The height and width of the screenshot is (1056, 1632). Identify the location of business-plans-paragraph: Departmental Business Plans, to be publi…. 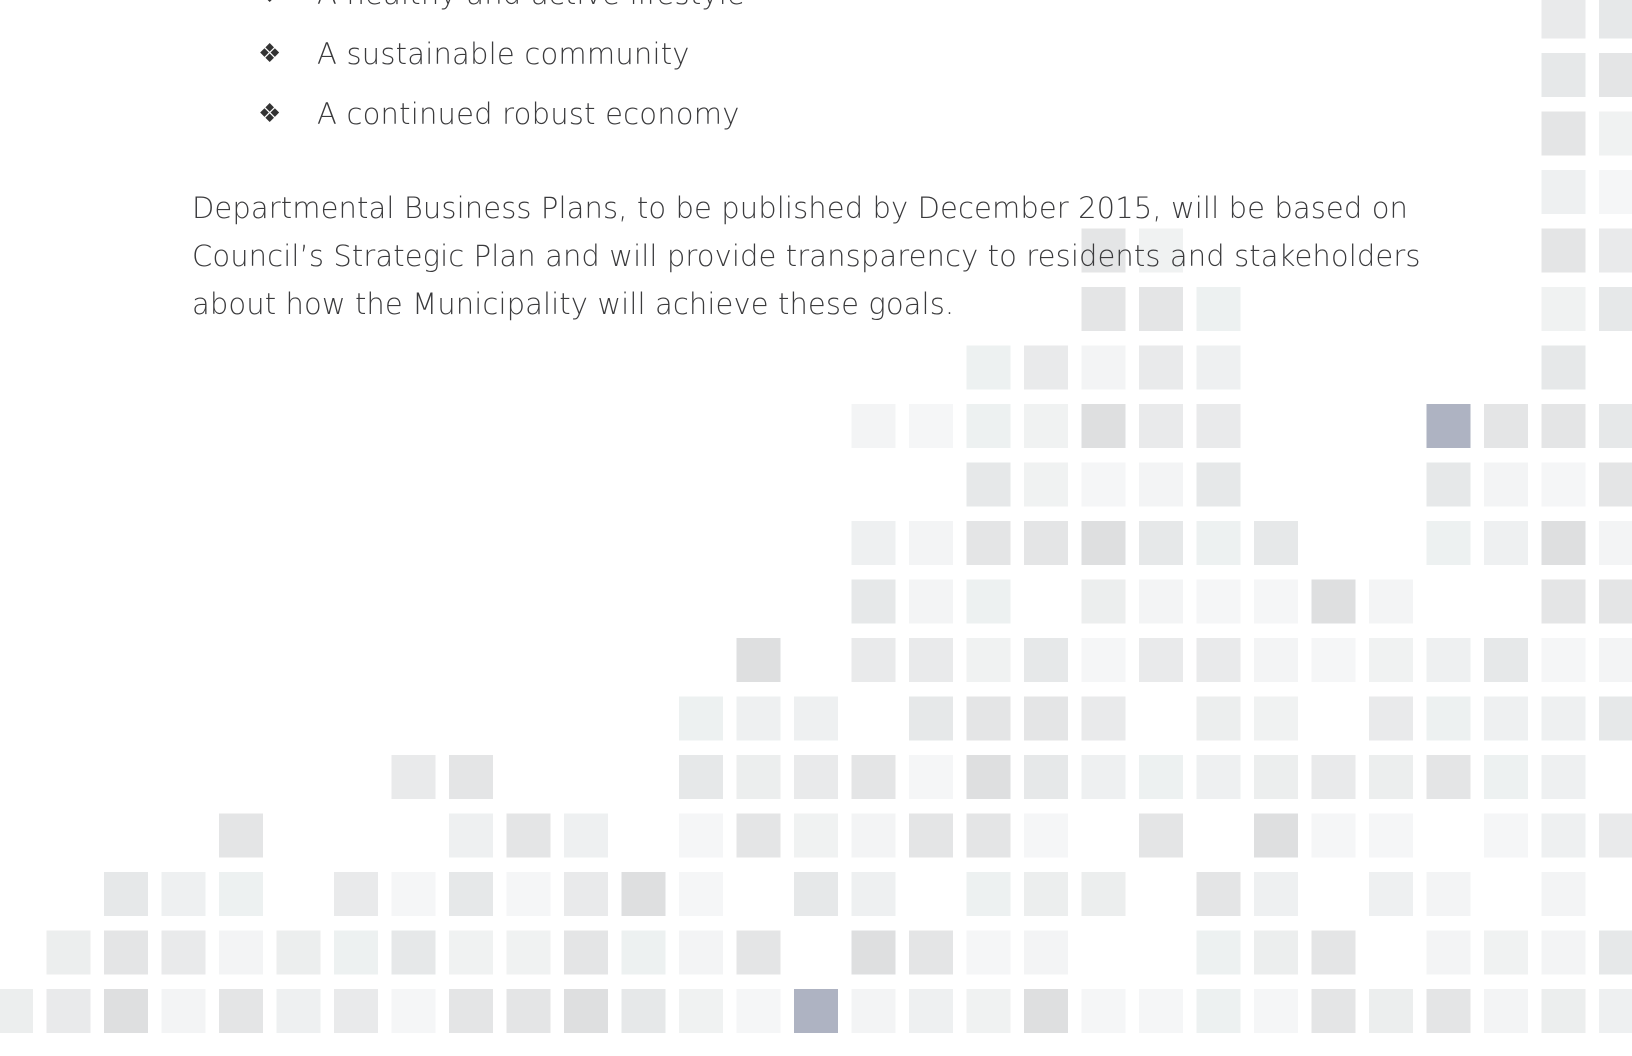
(812, 256).